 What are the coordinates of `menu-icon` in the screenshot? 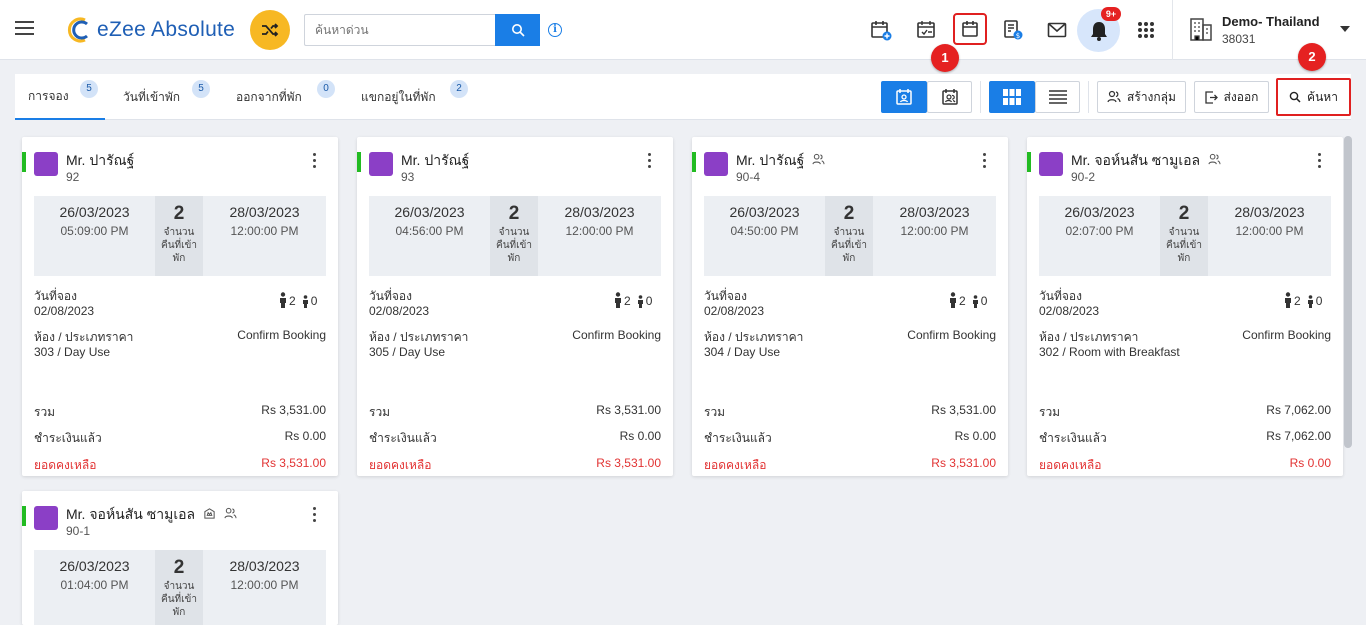 It's located at (24, 29).